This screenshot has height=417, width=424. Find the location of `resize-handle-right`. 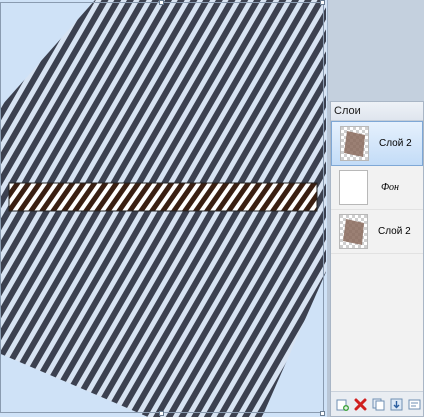

resize-handle-right is located at coordinates (322, 2).